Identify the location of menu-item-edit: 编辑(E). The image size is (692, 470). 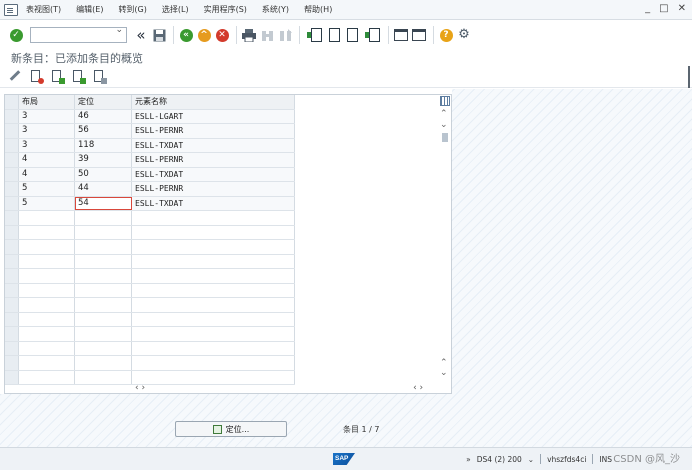
(89, 9).